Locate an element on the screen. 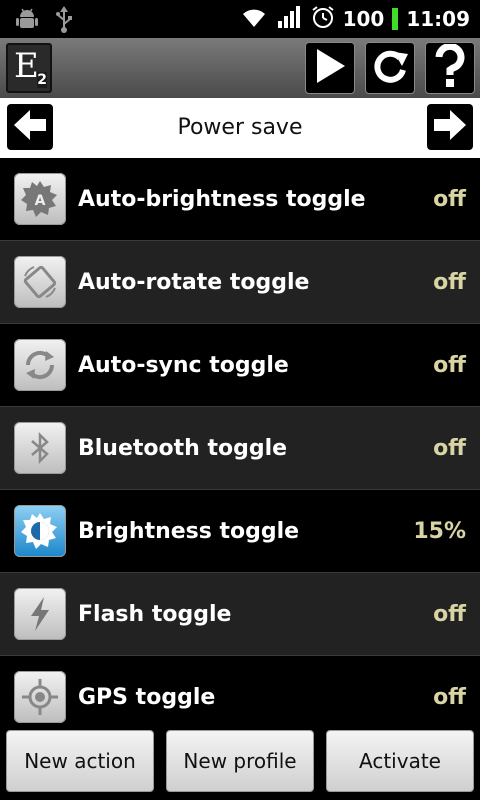 The height and width of the screenshot is (800, 480). auto-brightness-icon: A is located at coordinates (40, 199).